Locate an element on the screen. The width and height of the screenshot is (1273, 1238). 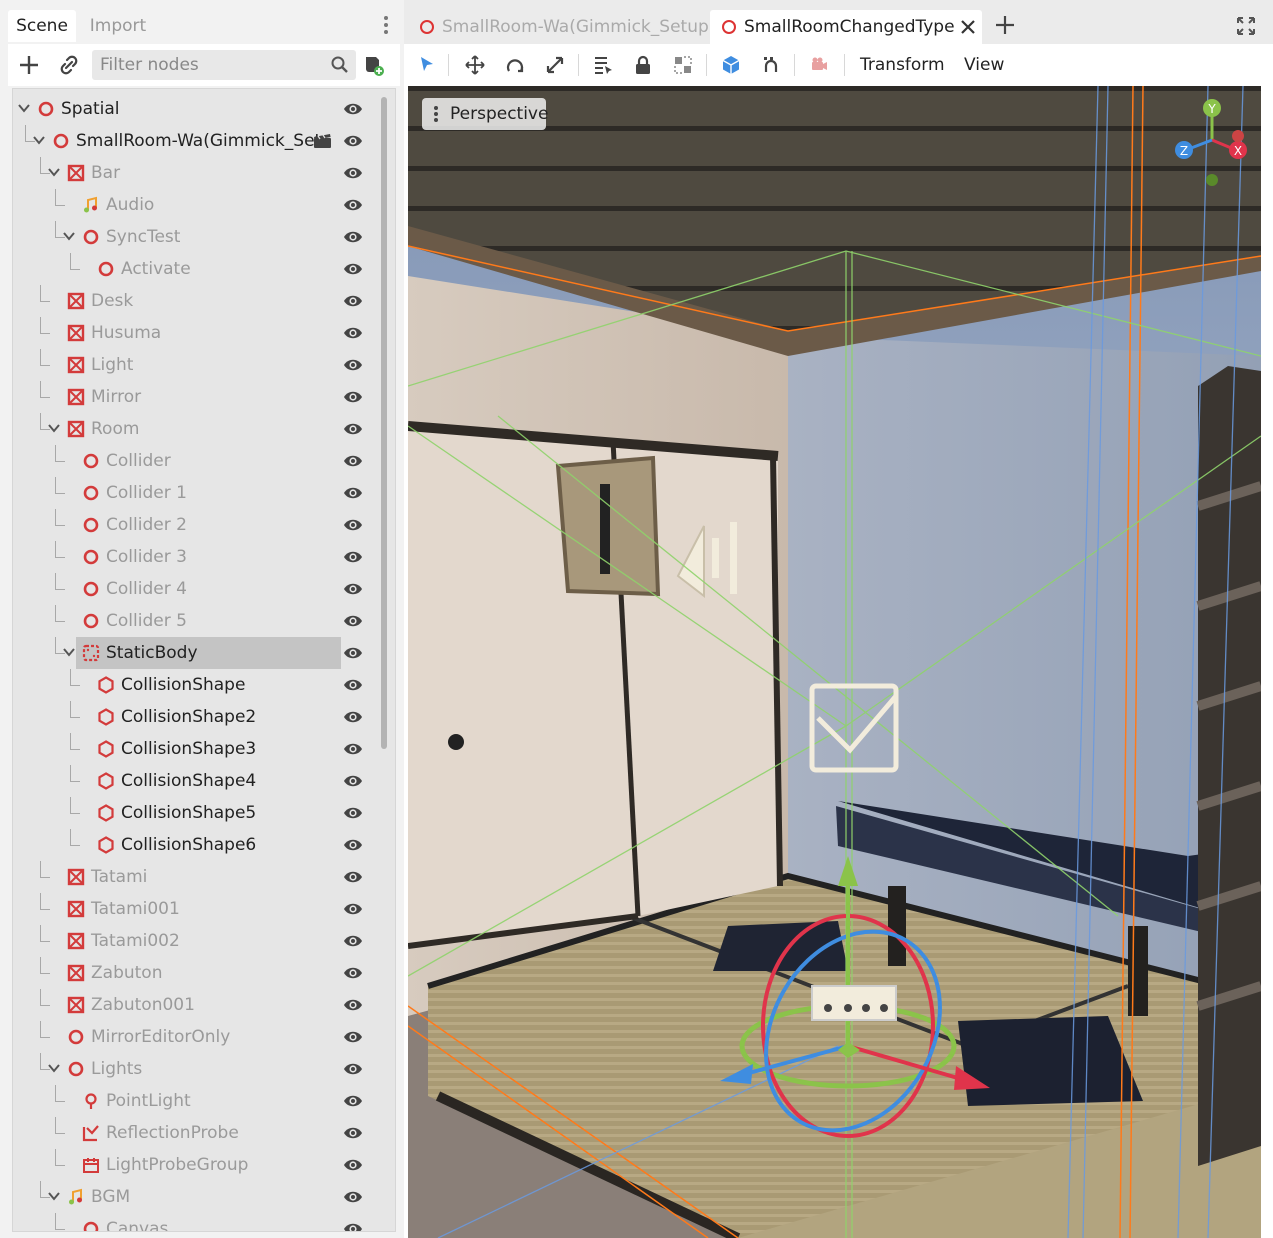
snap-icon is located at coordinates (771, 65).